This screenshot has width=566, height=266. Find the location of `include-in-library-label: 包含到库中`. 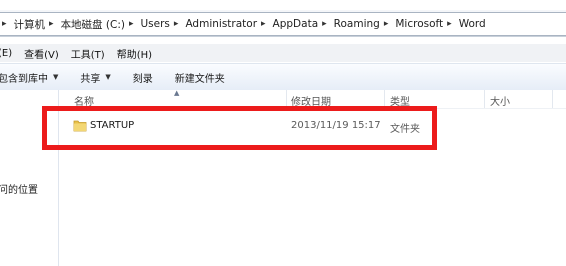

include-in-library-label: 包含到库中 is located at coordinates (24, 79).